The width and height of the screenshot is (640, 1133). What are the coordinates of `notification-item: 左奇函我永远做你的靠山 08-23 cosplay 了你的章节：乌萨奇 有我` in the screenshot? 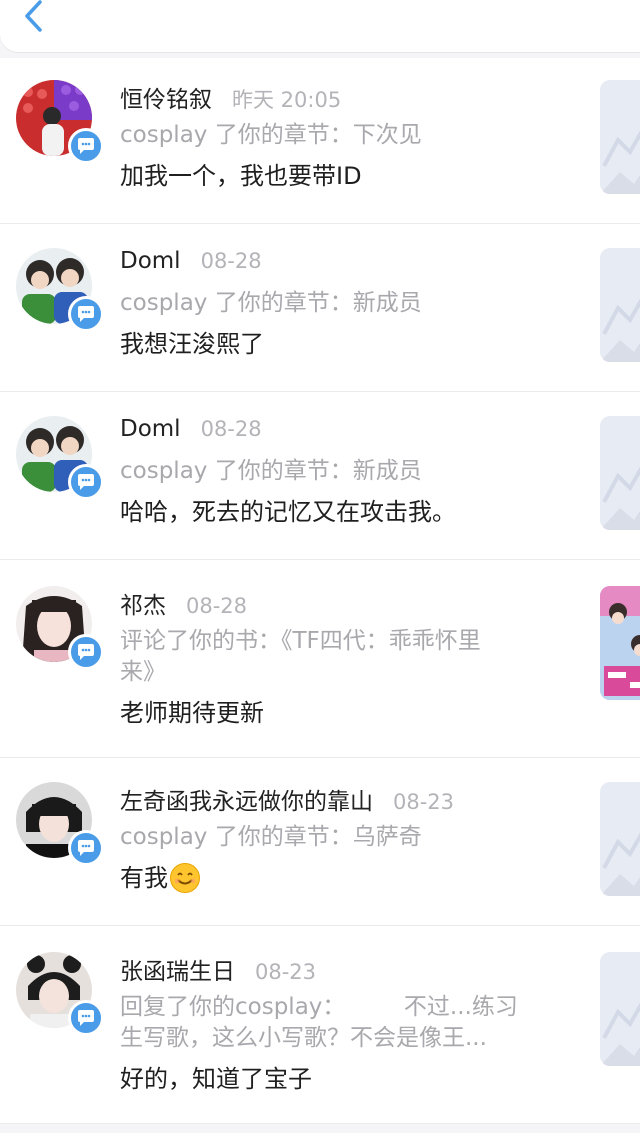 It's located at (320, 842).